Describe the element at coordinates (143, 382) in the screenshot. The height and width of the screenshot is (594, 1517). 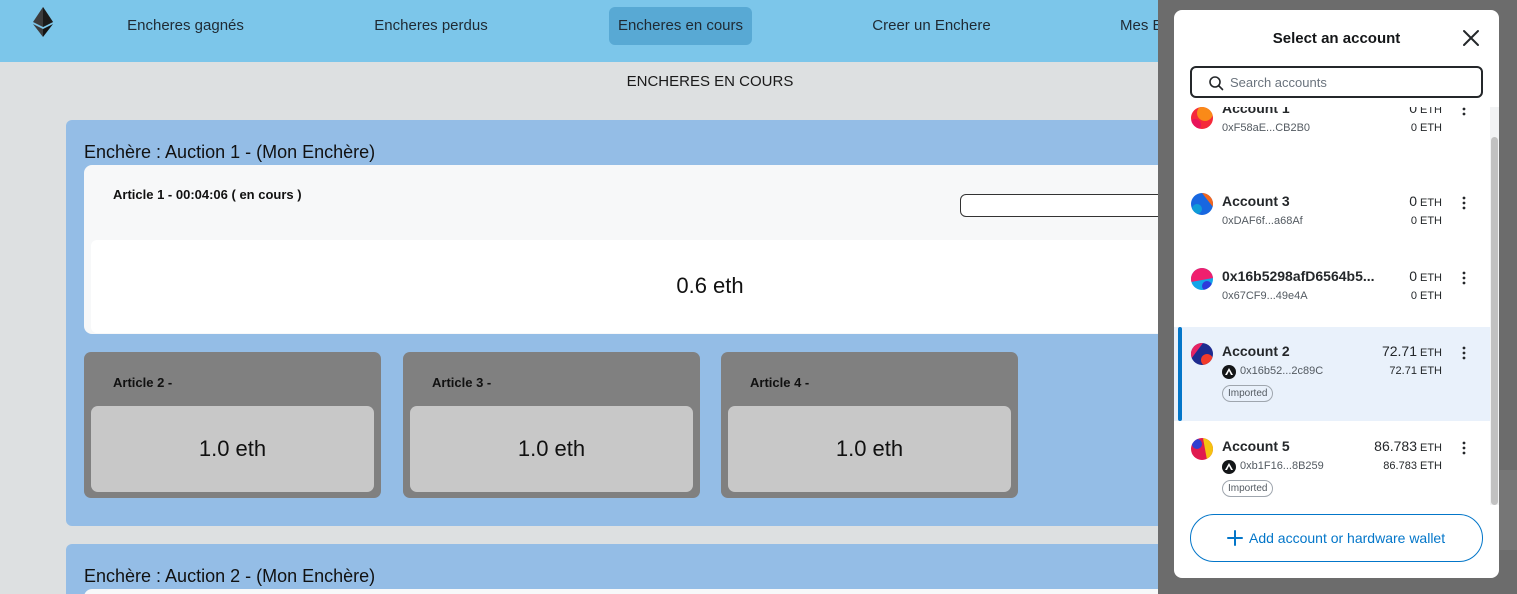
I see `article-label: Article 2 -` at that location.